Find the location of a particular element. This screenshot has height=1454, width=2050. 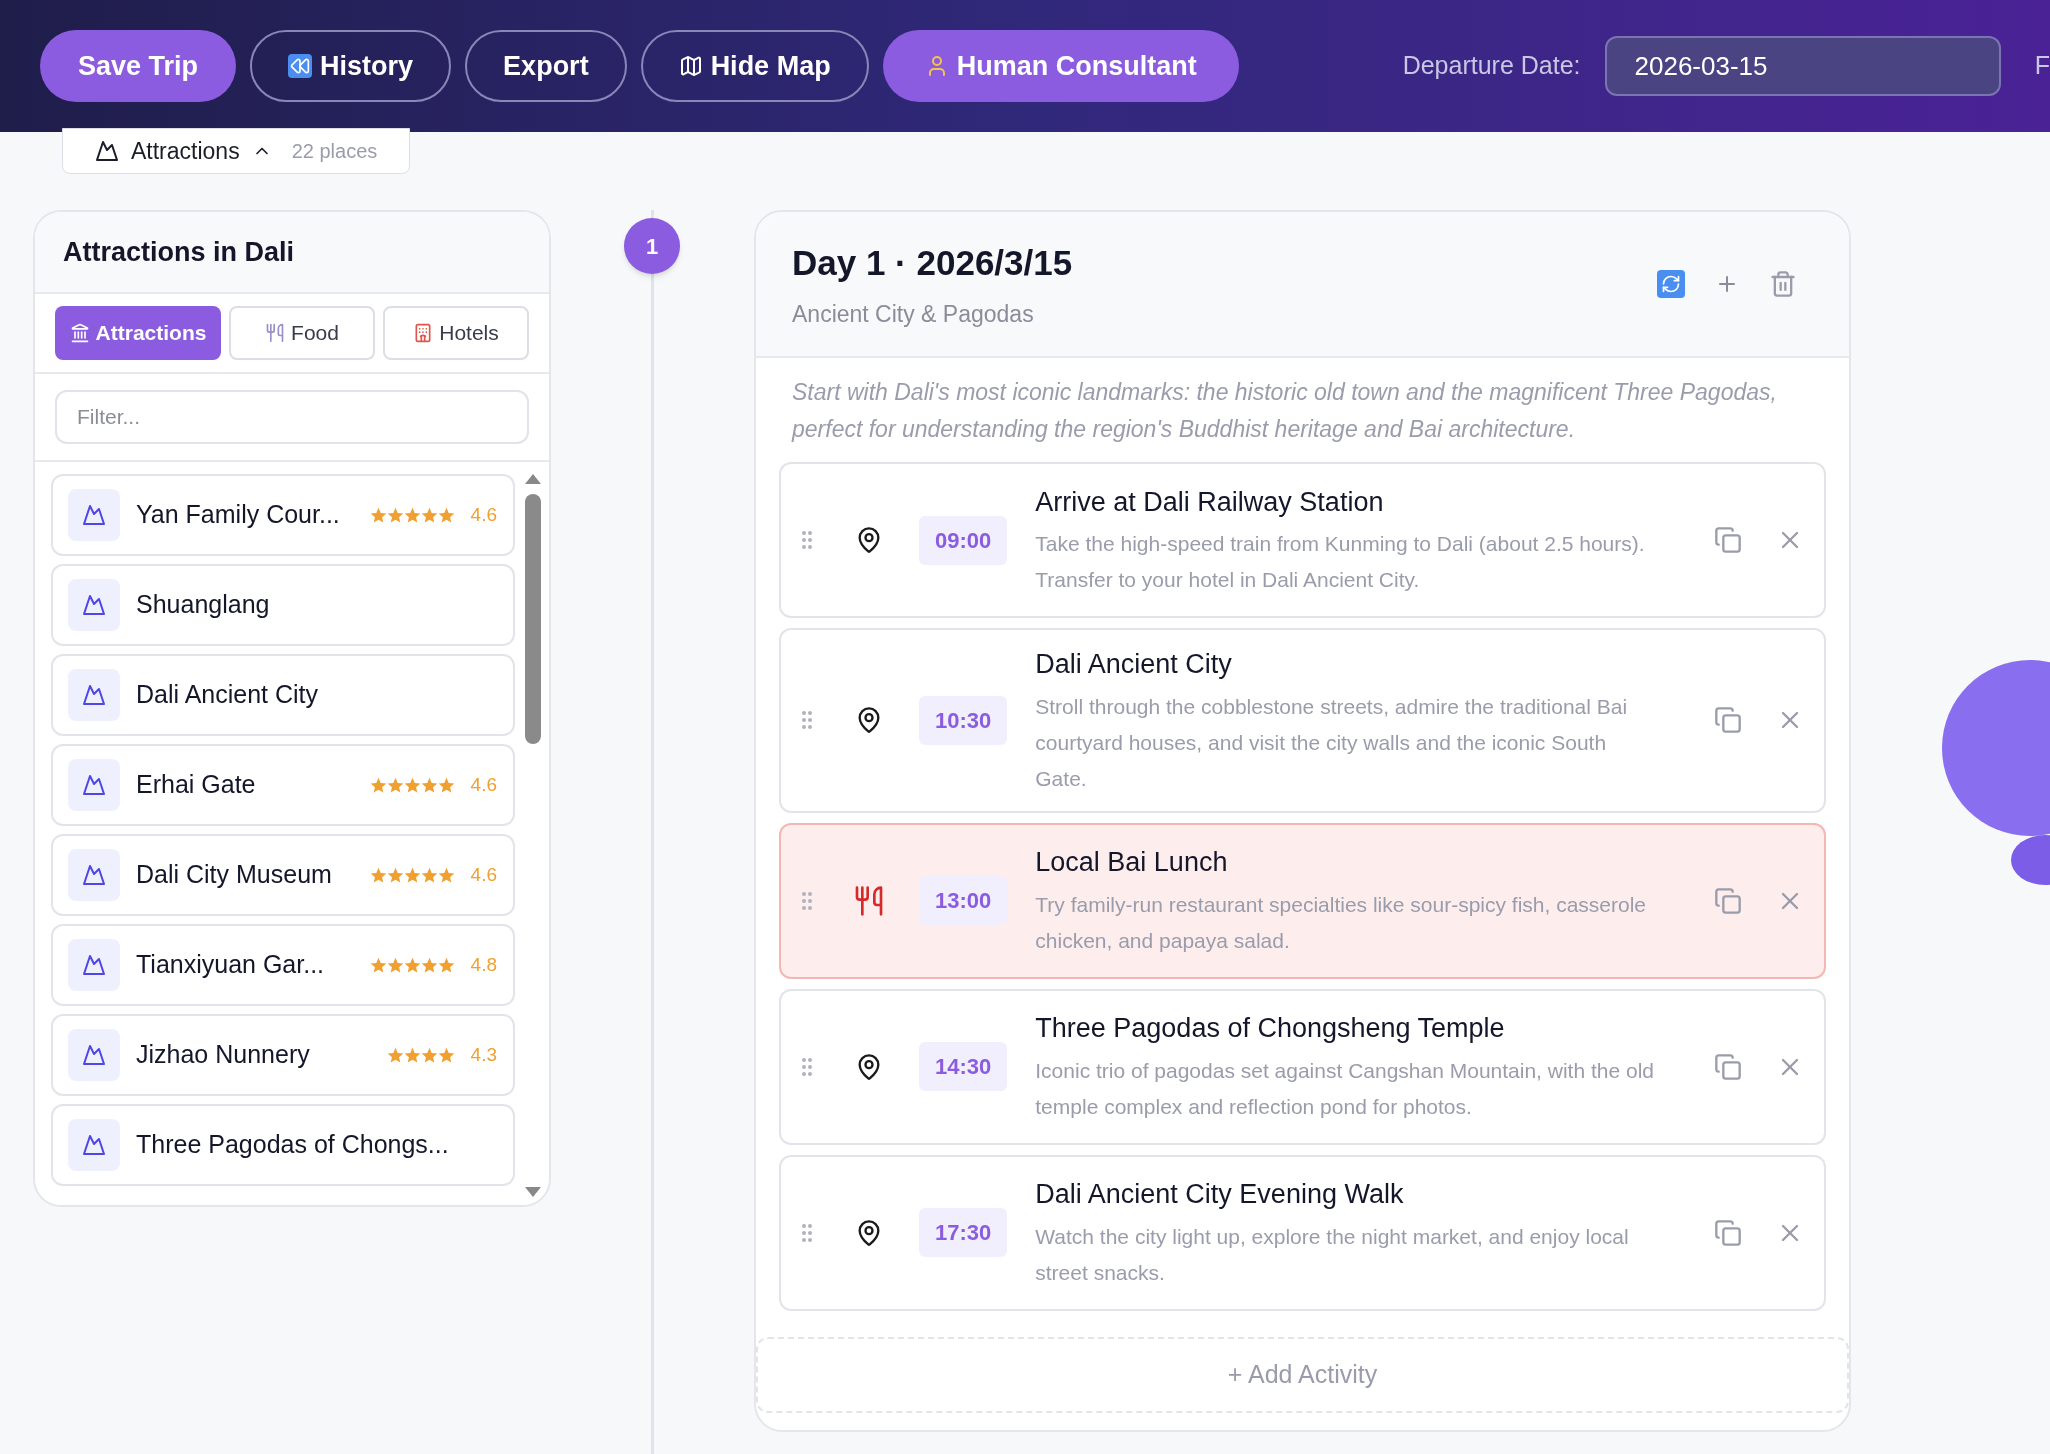

place-card: Dali Ancient City is located at coordinates (283, 695).